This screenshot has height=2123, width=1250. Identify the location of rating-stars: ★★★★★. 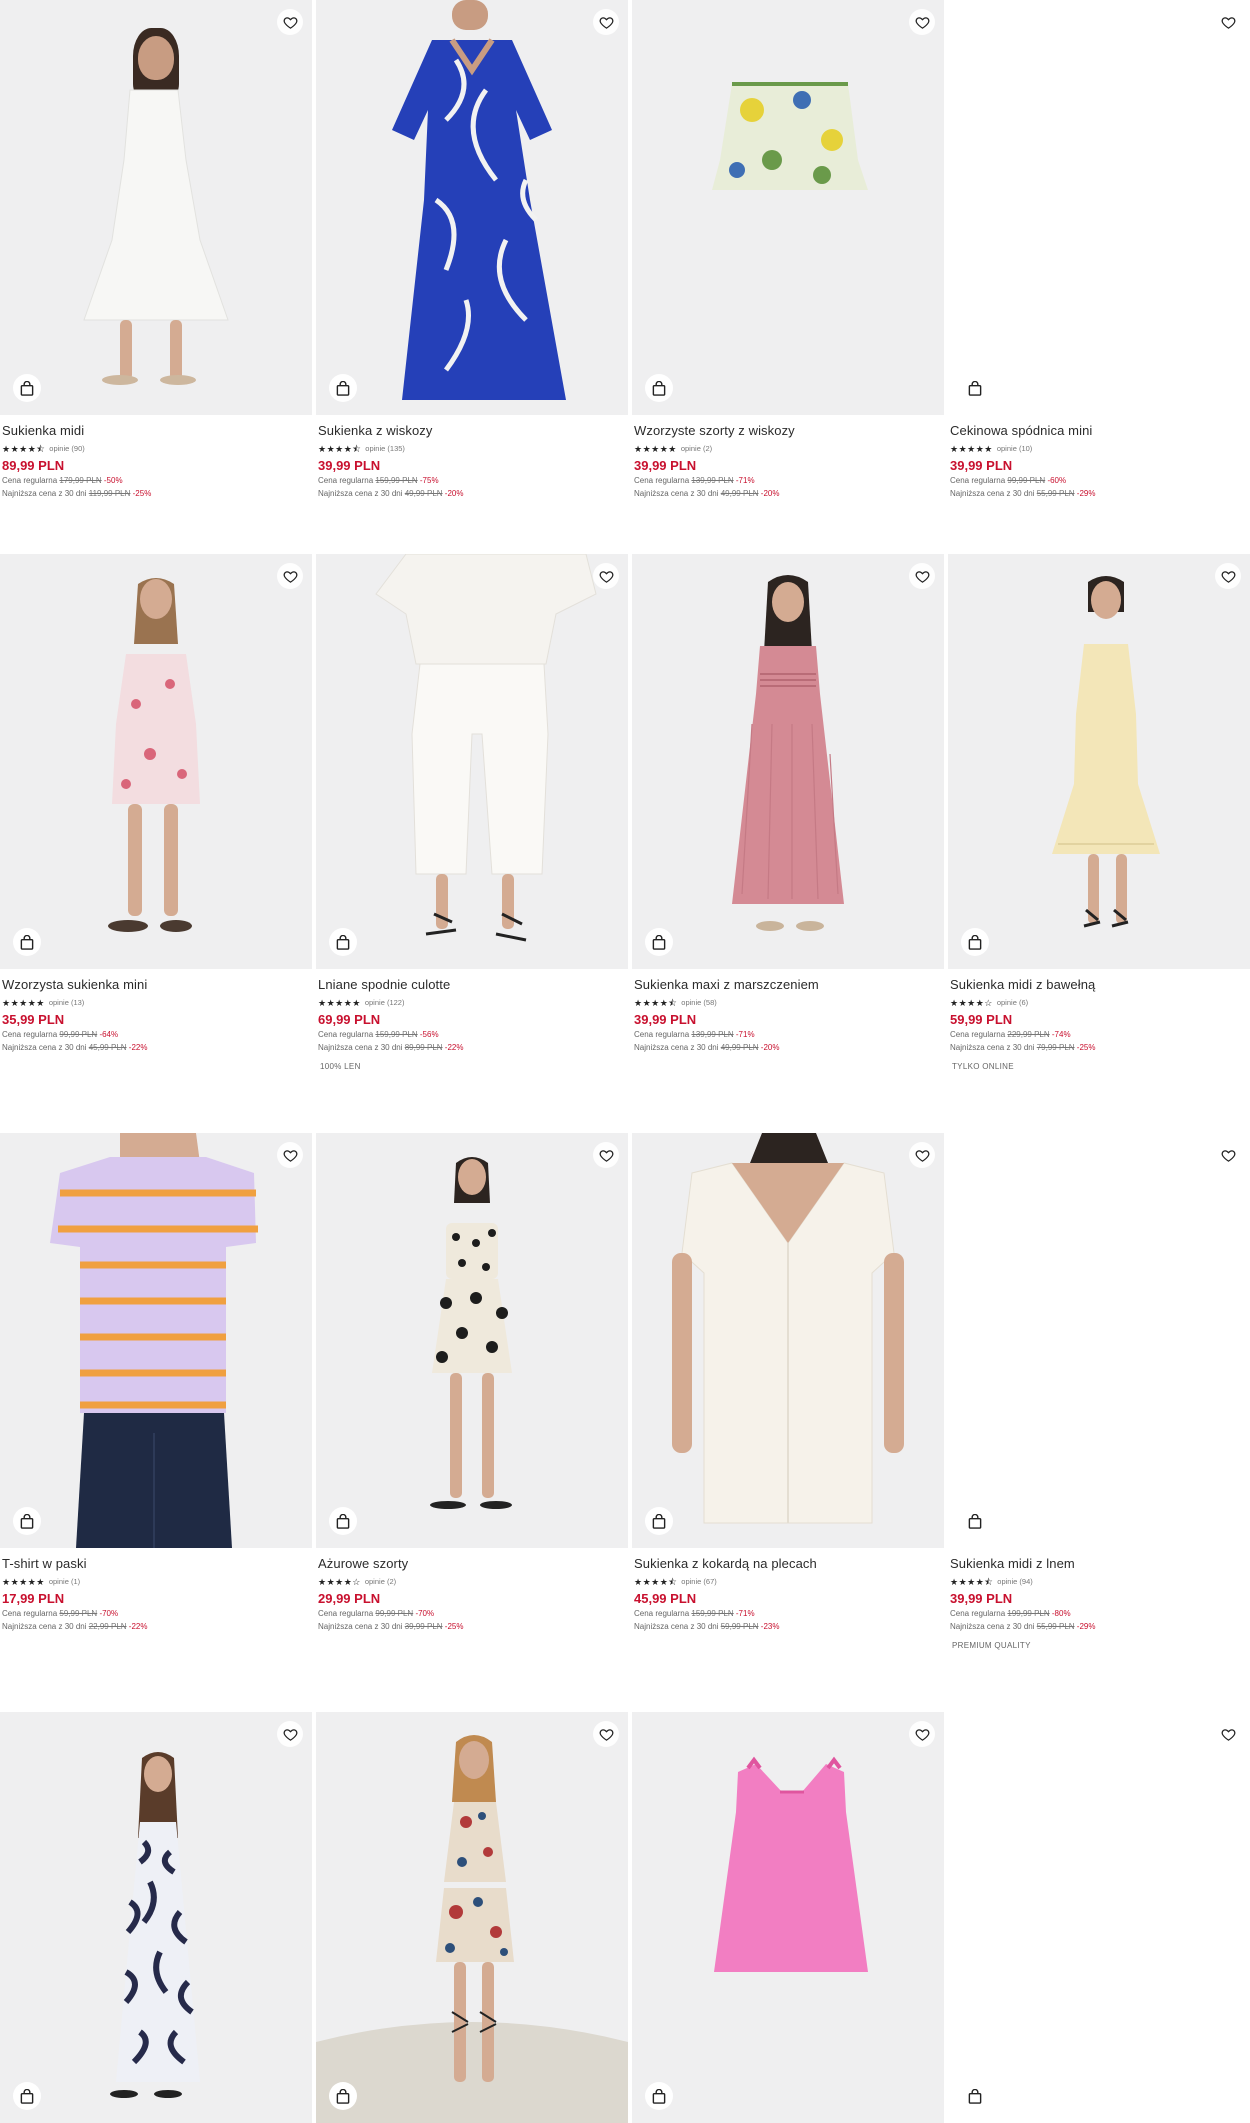
(23, 1002).